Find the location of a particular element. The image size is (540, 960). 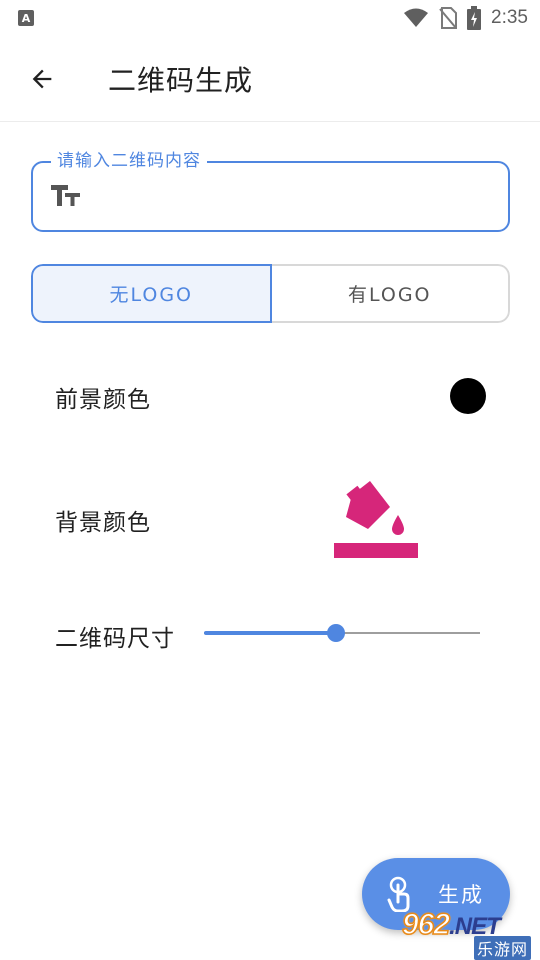

qr-content-field: 请输入二维码内容 is located at coordinates (270, 191).